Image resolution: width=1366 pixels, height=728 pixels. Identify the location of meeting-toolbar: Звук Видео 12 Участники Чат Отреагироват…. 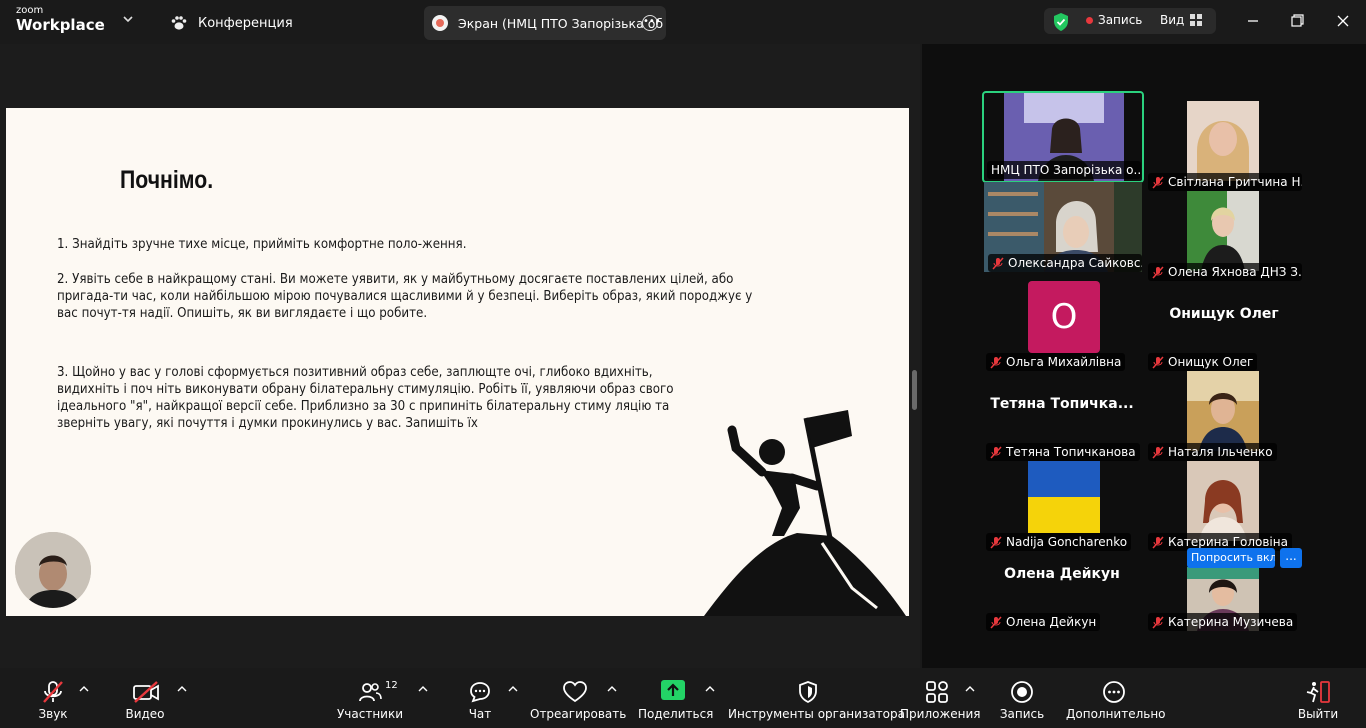
(683, 698).